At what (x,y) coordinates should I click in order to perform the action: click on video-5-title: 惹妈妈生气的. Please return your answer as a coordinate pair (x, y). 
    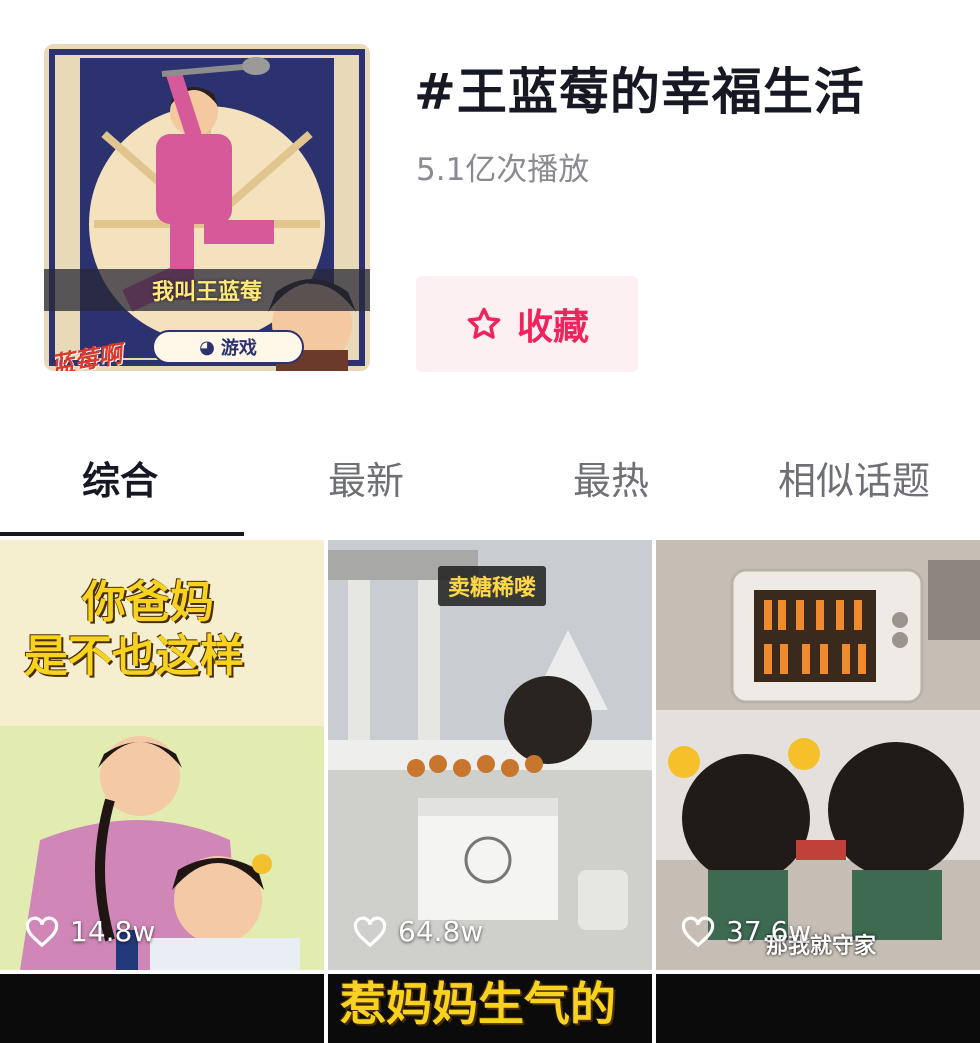
    Looking at the image, I should click on (478, 1004).